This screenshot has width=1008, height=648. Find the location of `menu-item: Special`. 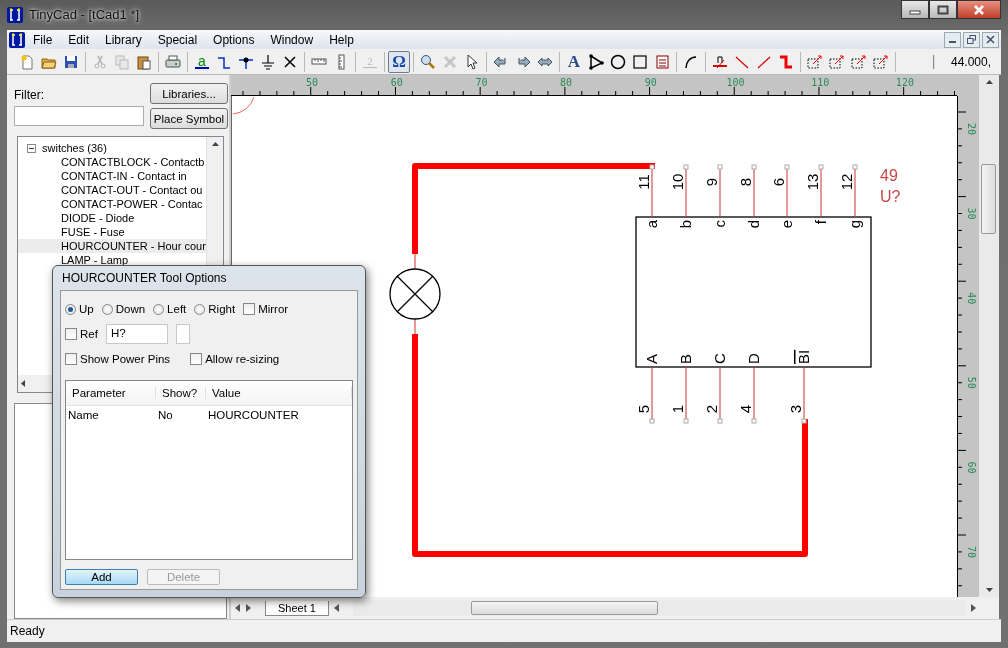

menu-item: Special is located at coordinates (177, 39).